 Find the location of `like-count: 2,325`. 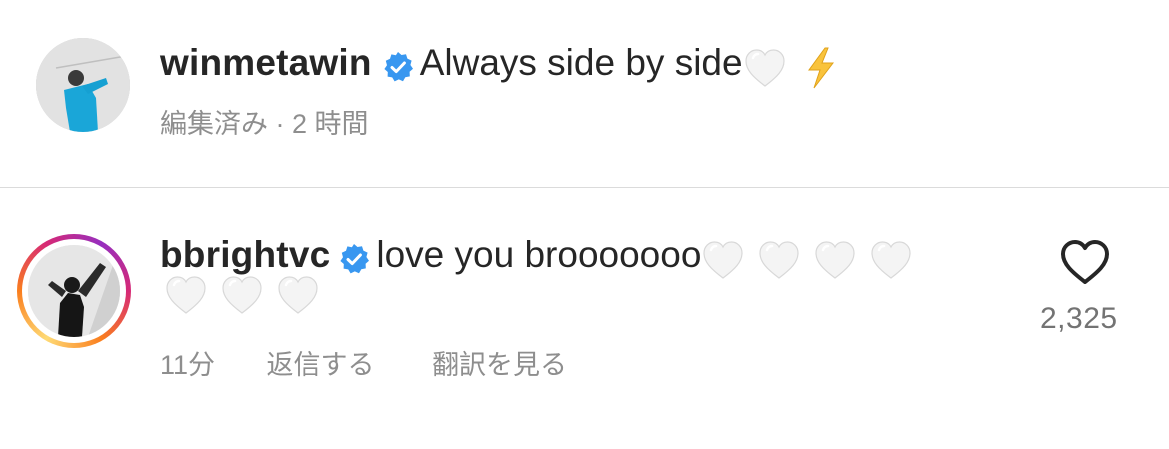

like-count: 2,325 is located at coordinates (1079, 318).